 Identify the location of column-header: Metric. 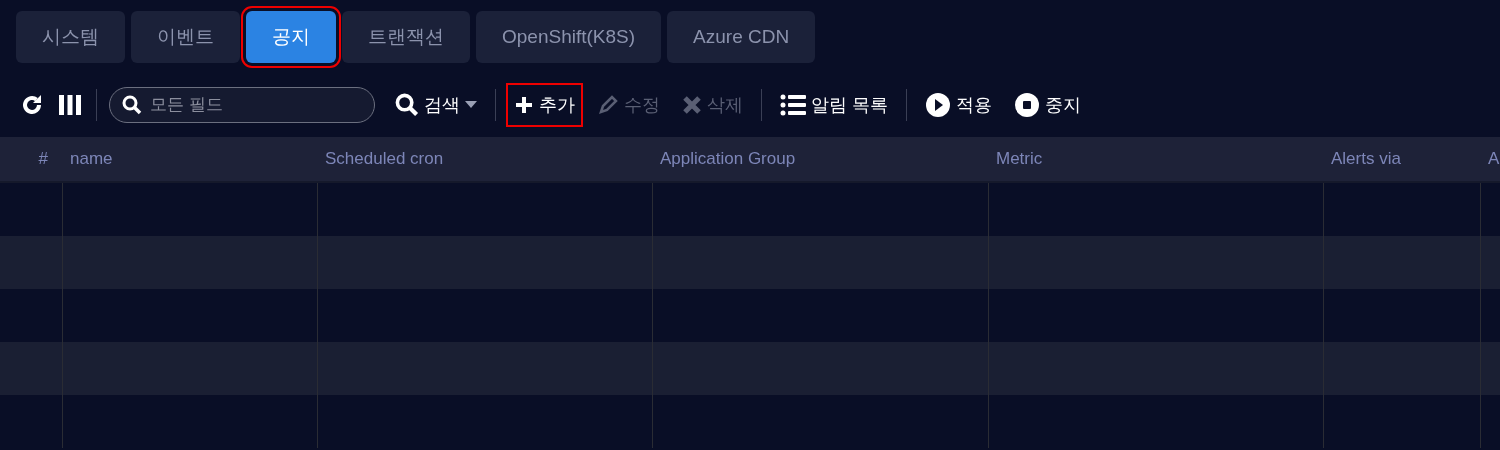
(1155, 160).